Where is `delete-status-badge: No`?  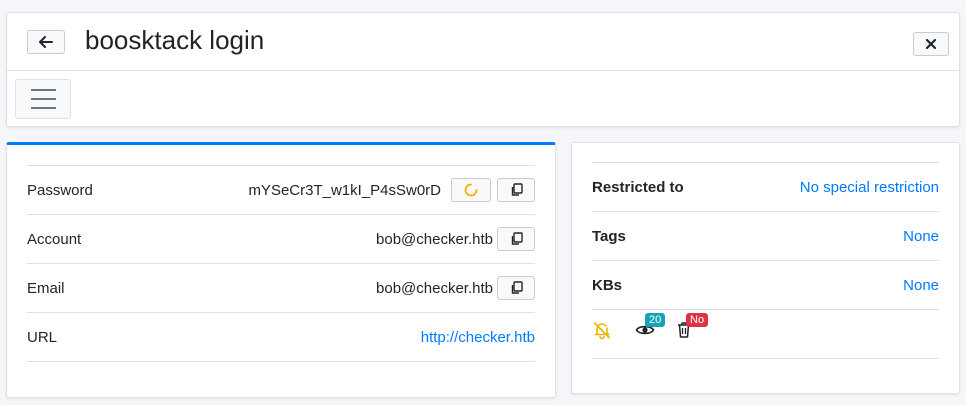 delete-status-badge: No is located at coordinates (697, 320).